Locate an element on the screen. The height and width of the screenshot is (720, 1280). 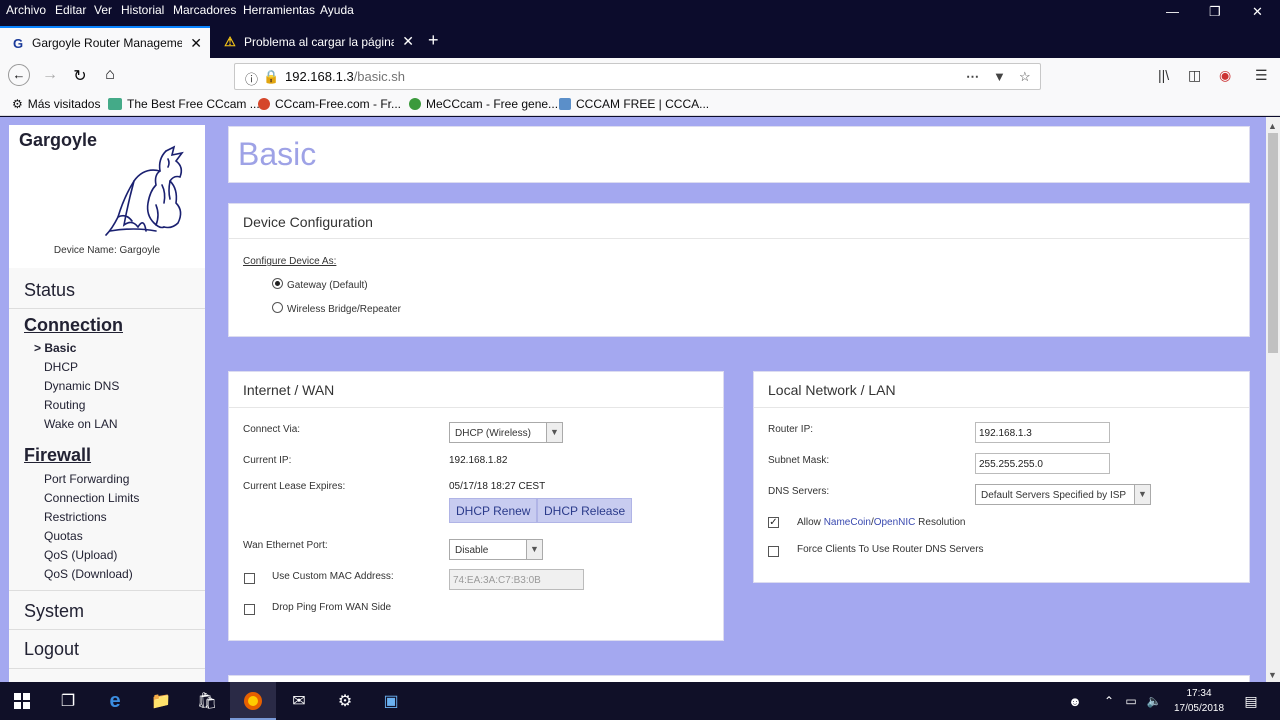
gateway-radio is located at coordinates (277, 283).